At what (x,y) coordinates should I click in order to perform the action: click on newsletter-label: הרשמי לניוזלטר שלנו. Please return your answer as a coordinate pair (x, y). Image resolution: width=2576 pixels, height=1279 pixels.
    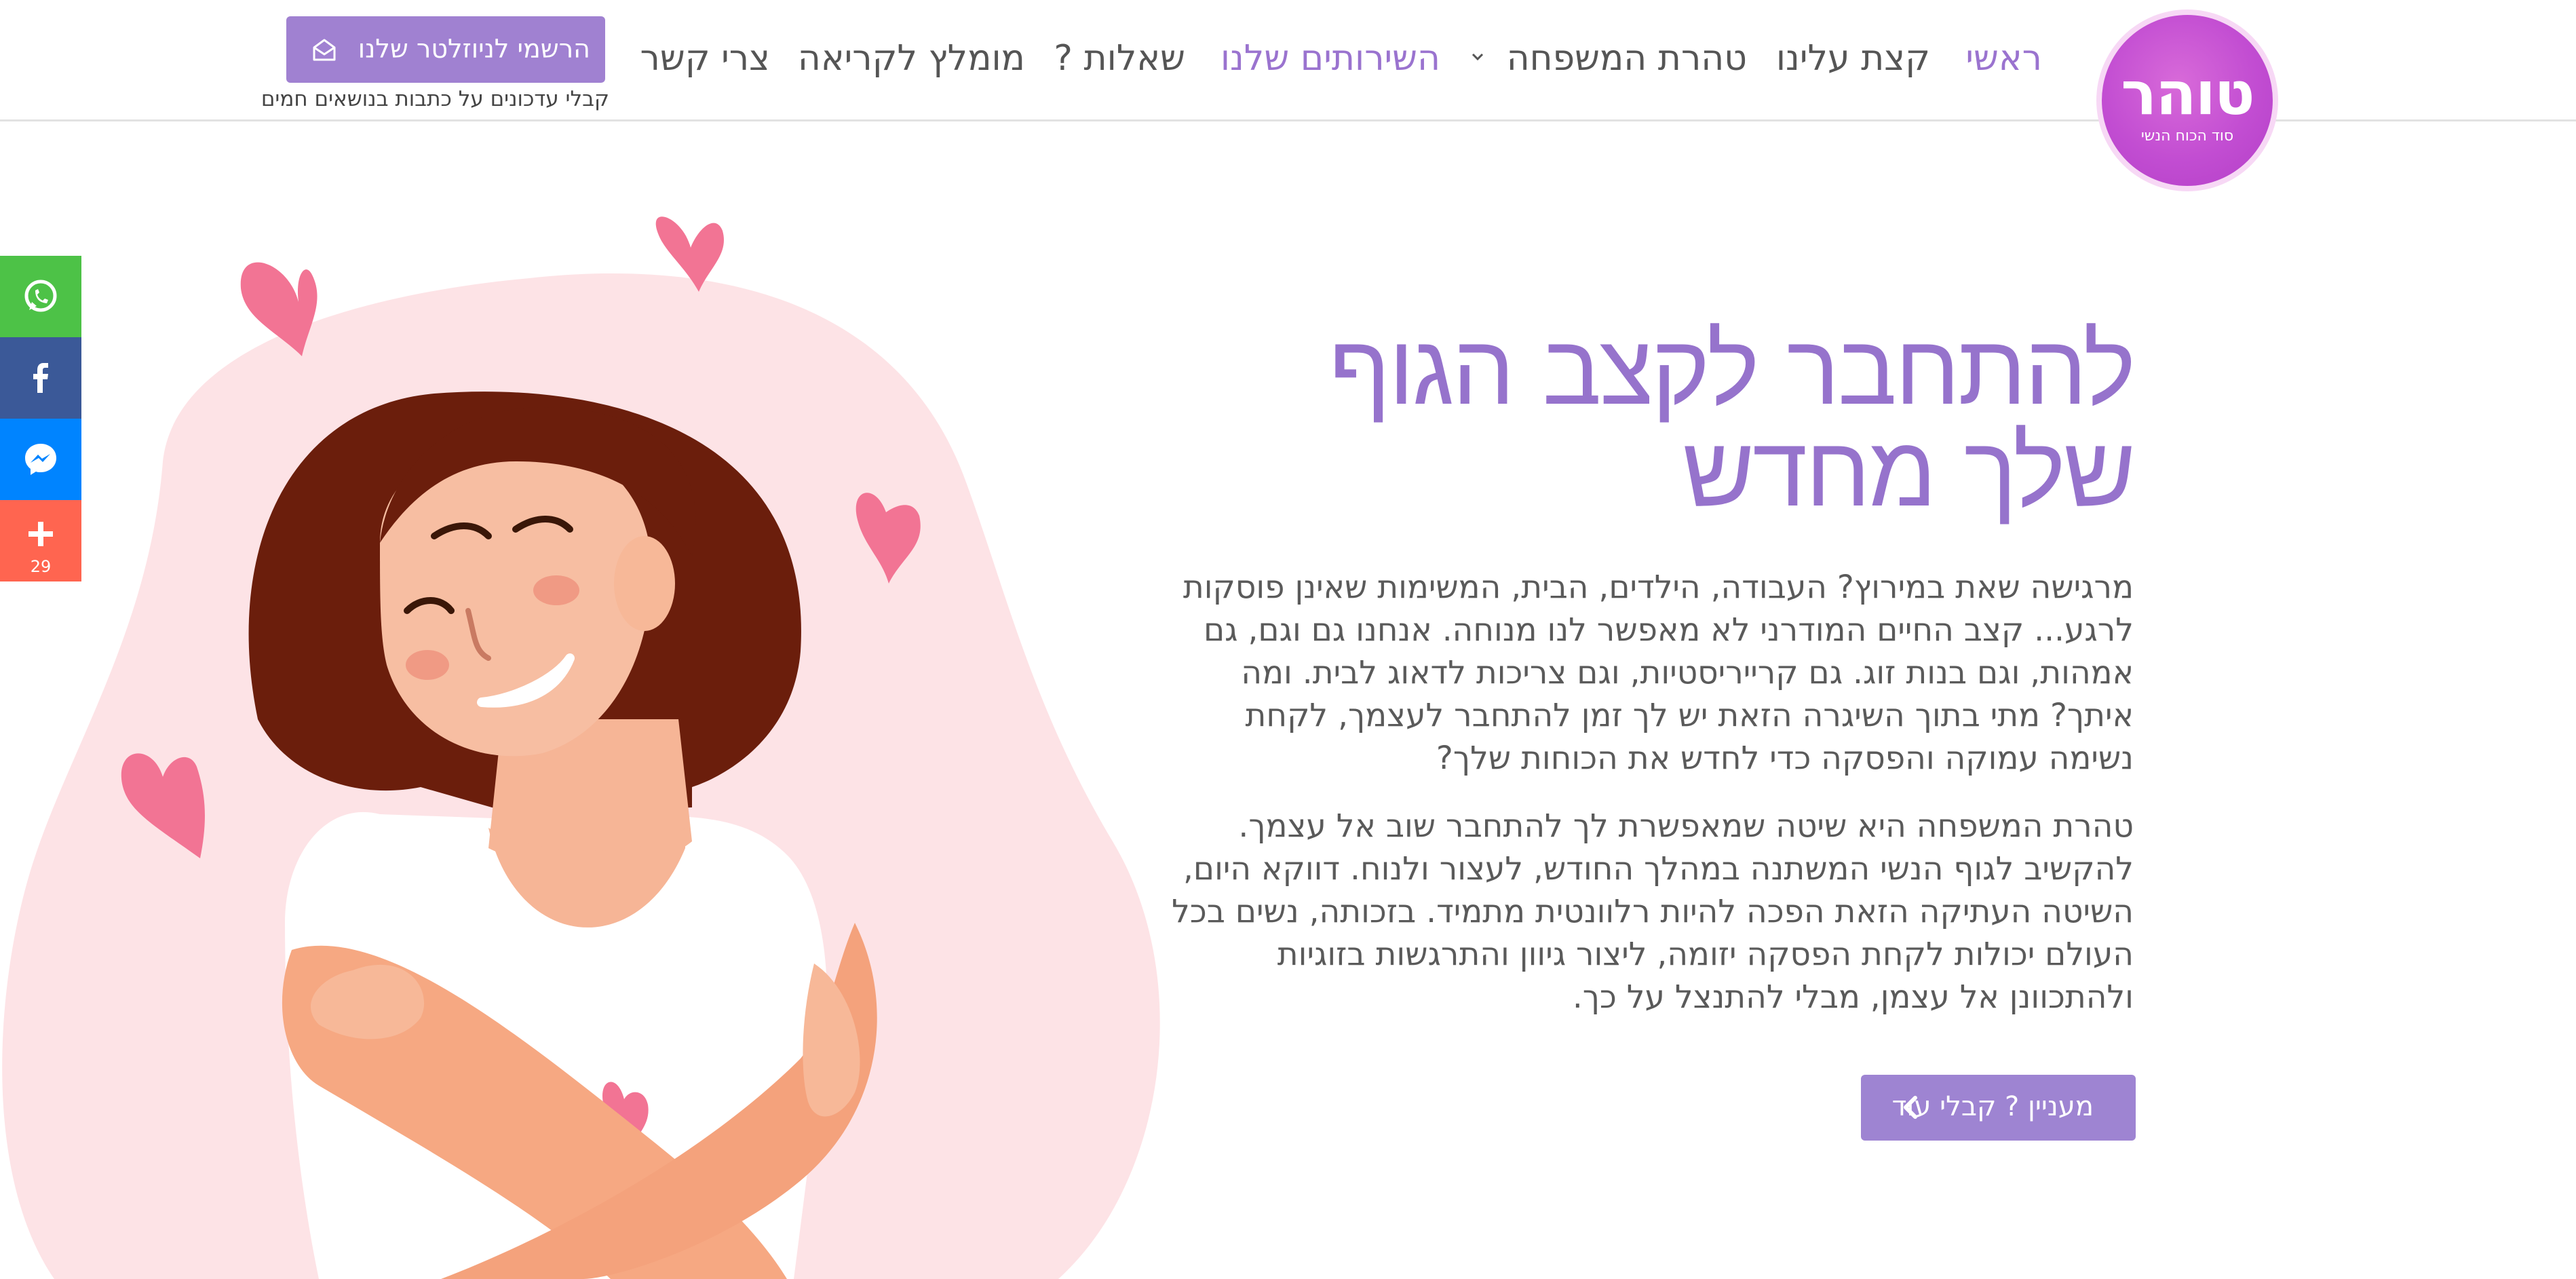
    Looking at the image, I should click on (474, 49).